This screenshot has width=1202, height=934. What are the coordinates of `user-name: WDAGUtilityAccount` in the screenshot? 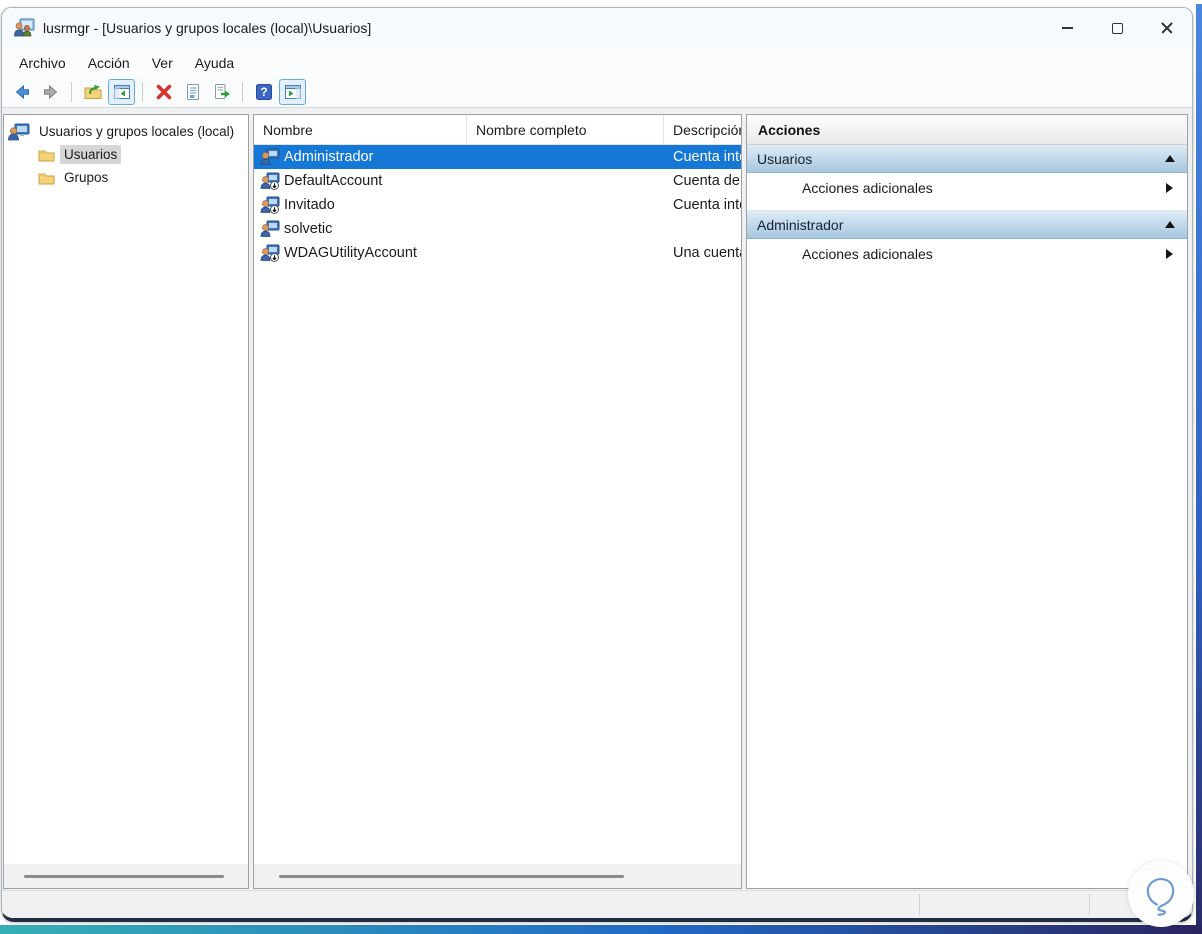 It's located at (350, 253).